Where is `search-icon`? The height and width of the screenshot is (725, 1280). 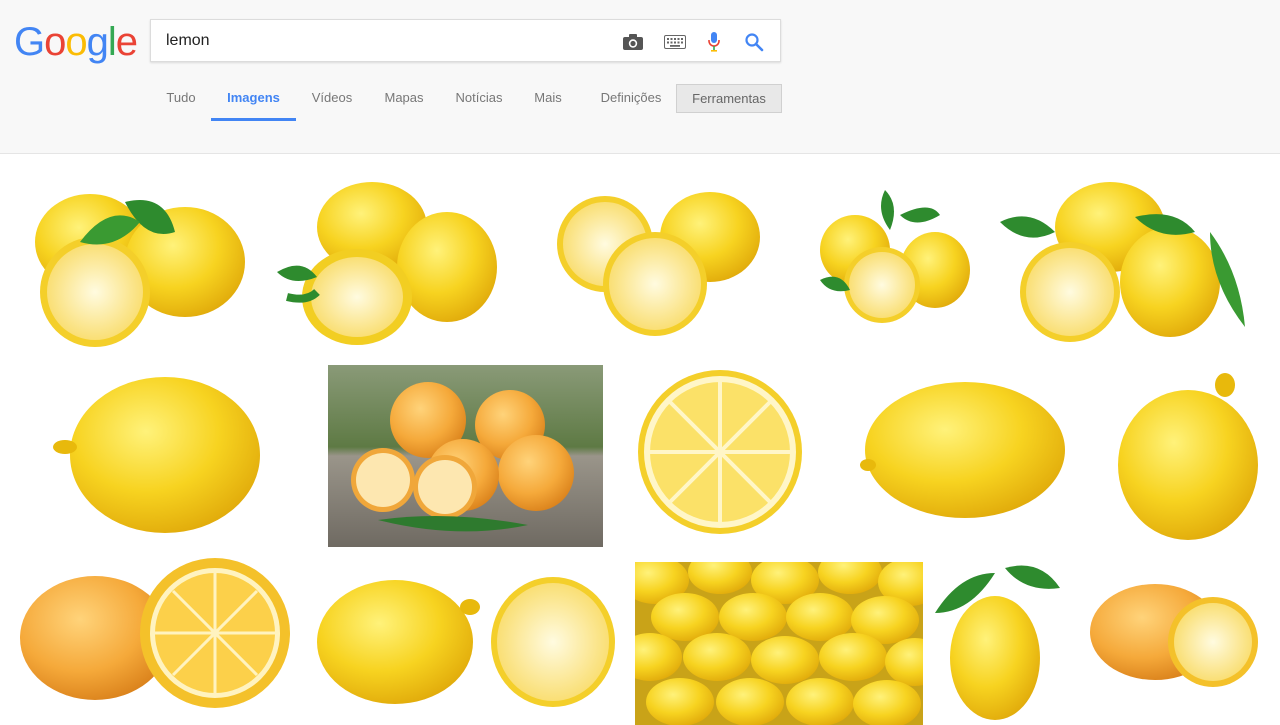 search-icon is located at coordinates (754, 42).